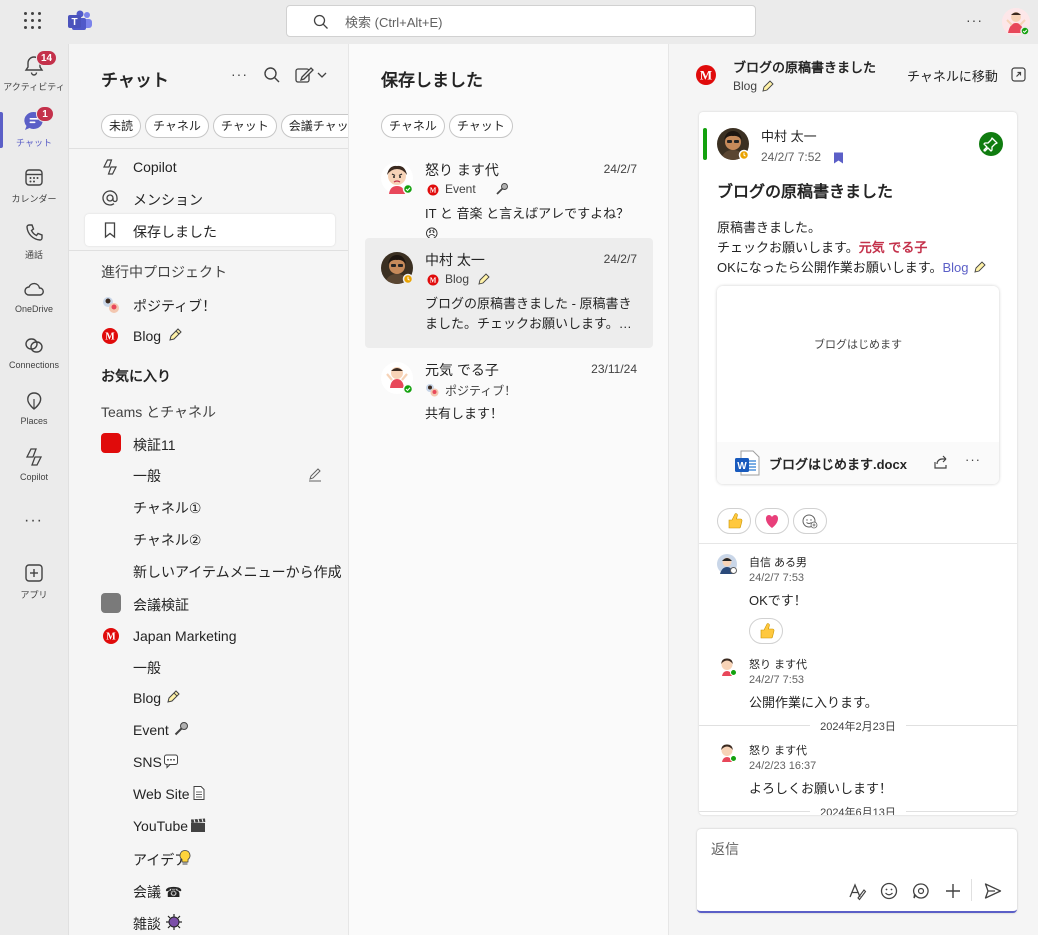 The image size is (1038, 935). Describe the element at coordinates (160, 826) in the screenshot. I see `channel-youtube: YouTube` at that location.